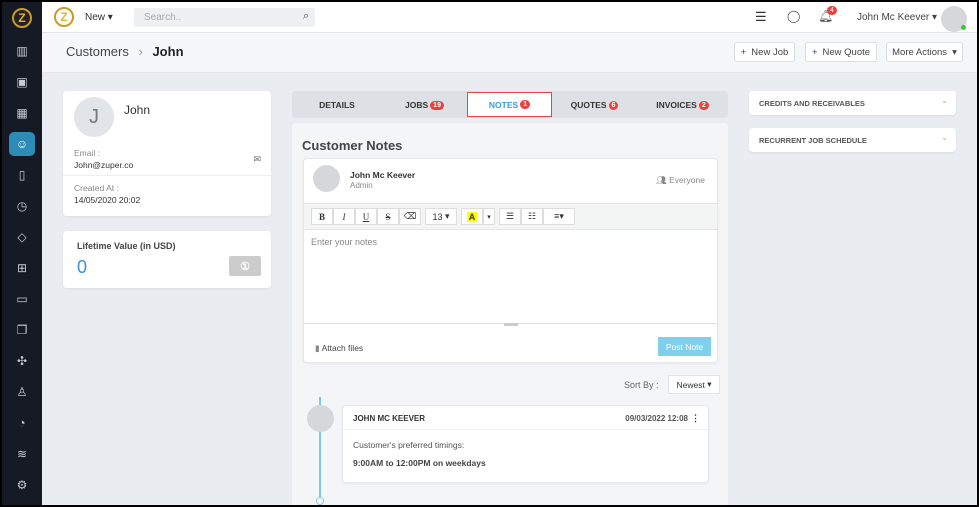 This screenshot has height=507, width=979. I want to click on new-quote-button: + New Quote, so click(841, 52).